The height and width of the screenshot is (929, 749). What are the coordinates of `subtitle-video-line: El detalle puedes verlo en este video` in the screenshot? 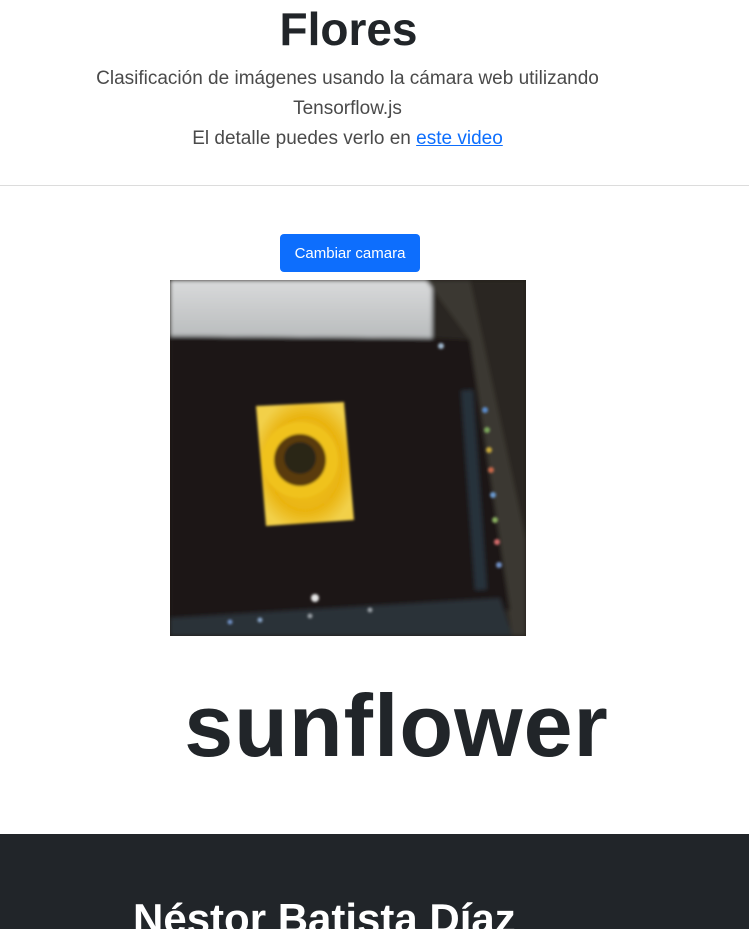 It's located at (347, 139).